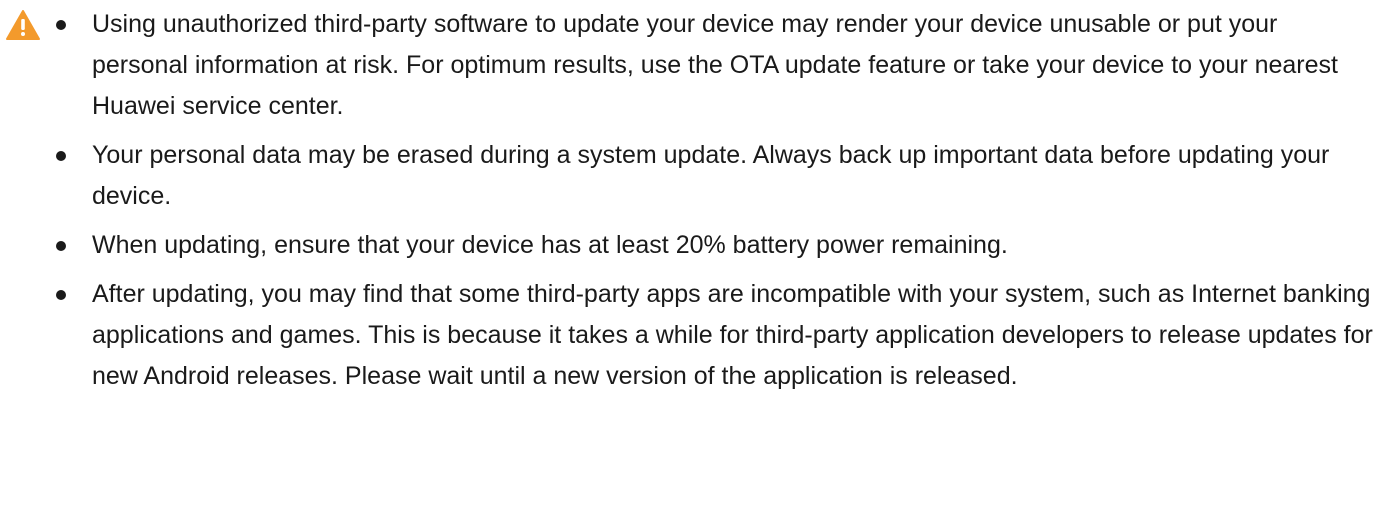 This screenshot has width=1377, height=526. I want to click on warning-triangle-icon, so click(23, 25).